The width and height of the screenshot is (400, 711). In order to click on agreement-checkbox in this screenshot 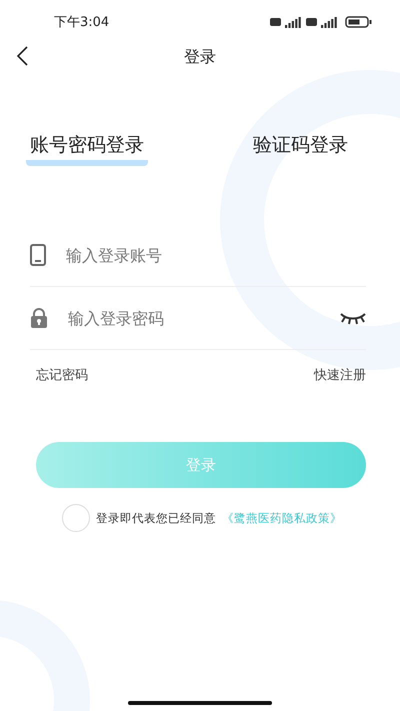, I will do `click(76, 518)`.